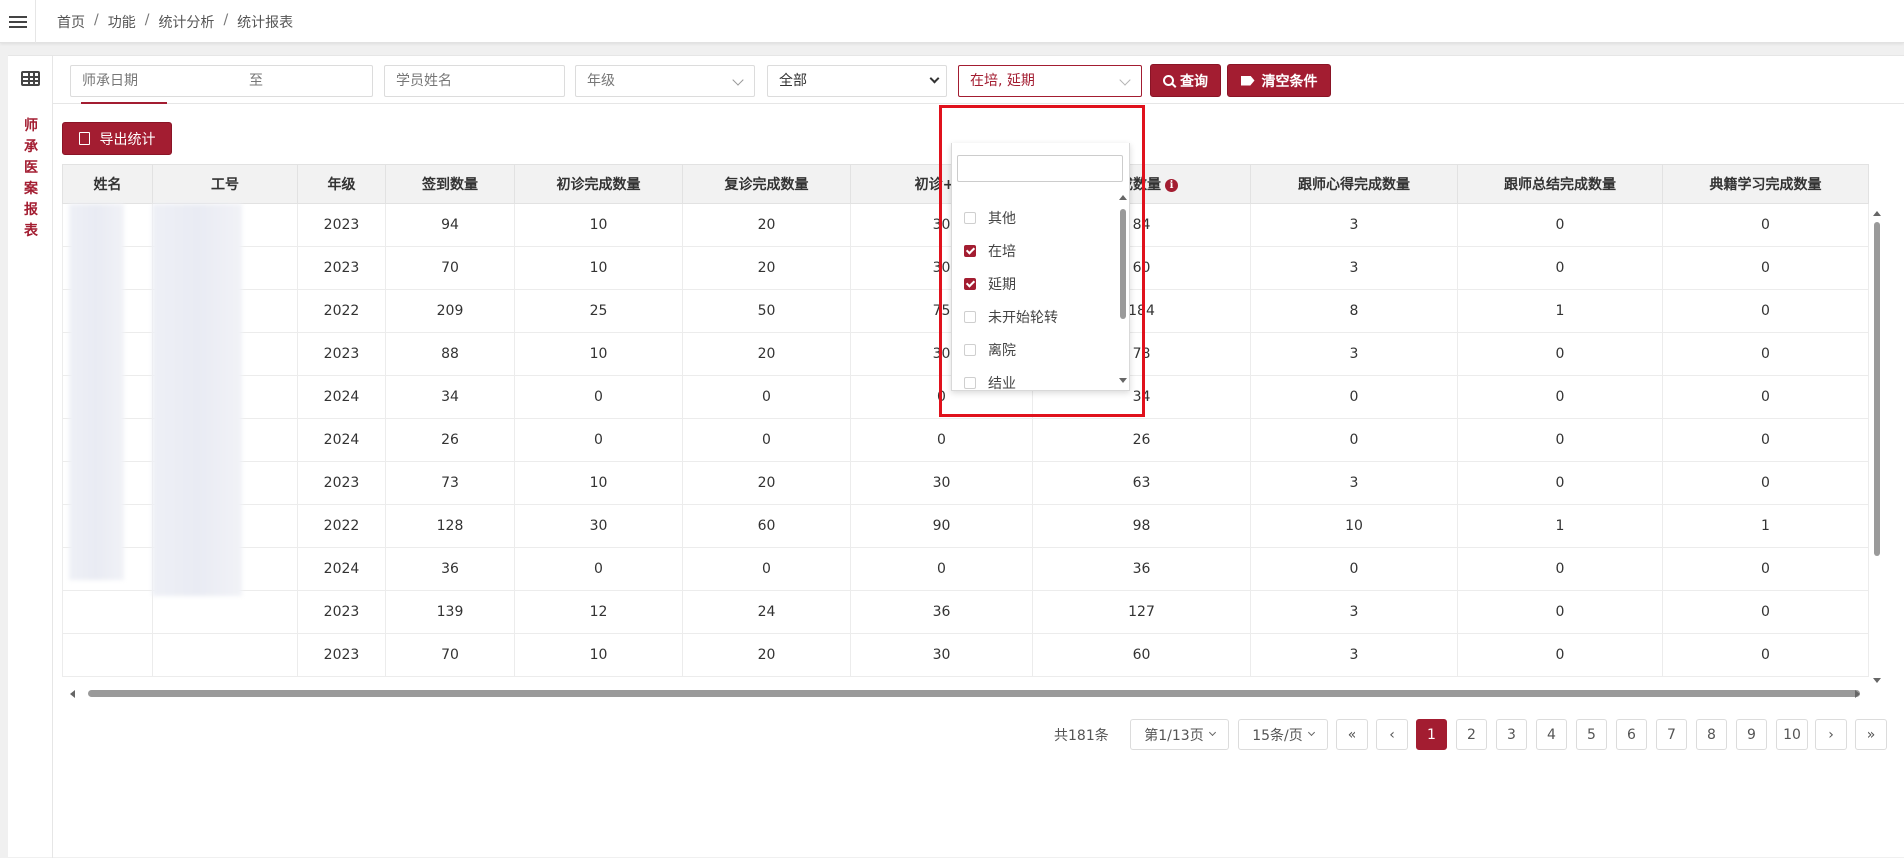 Image resolution: width=1904 pixels, height=858 pixels. I want to click on col-header-classics: 典籍学习完成数量, so click(1765, 184).